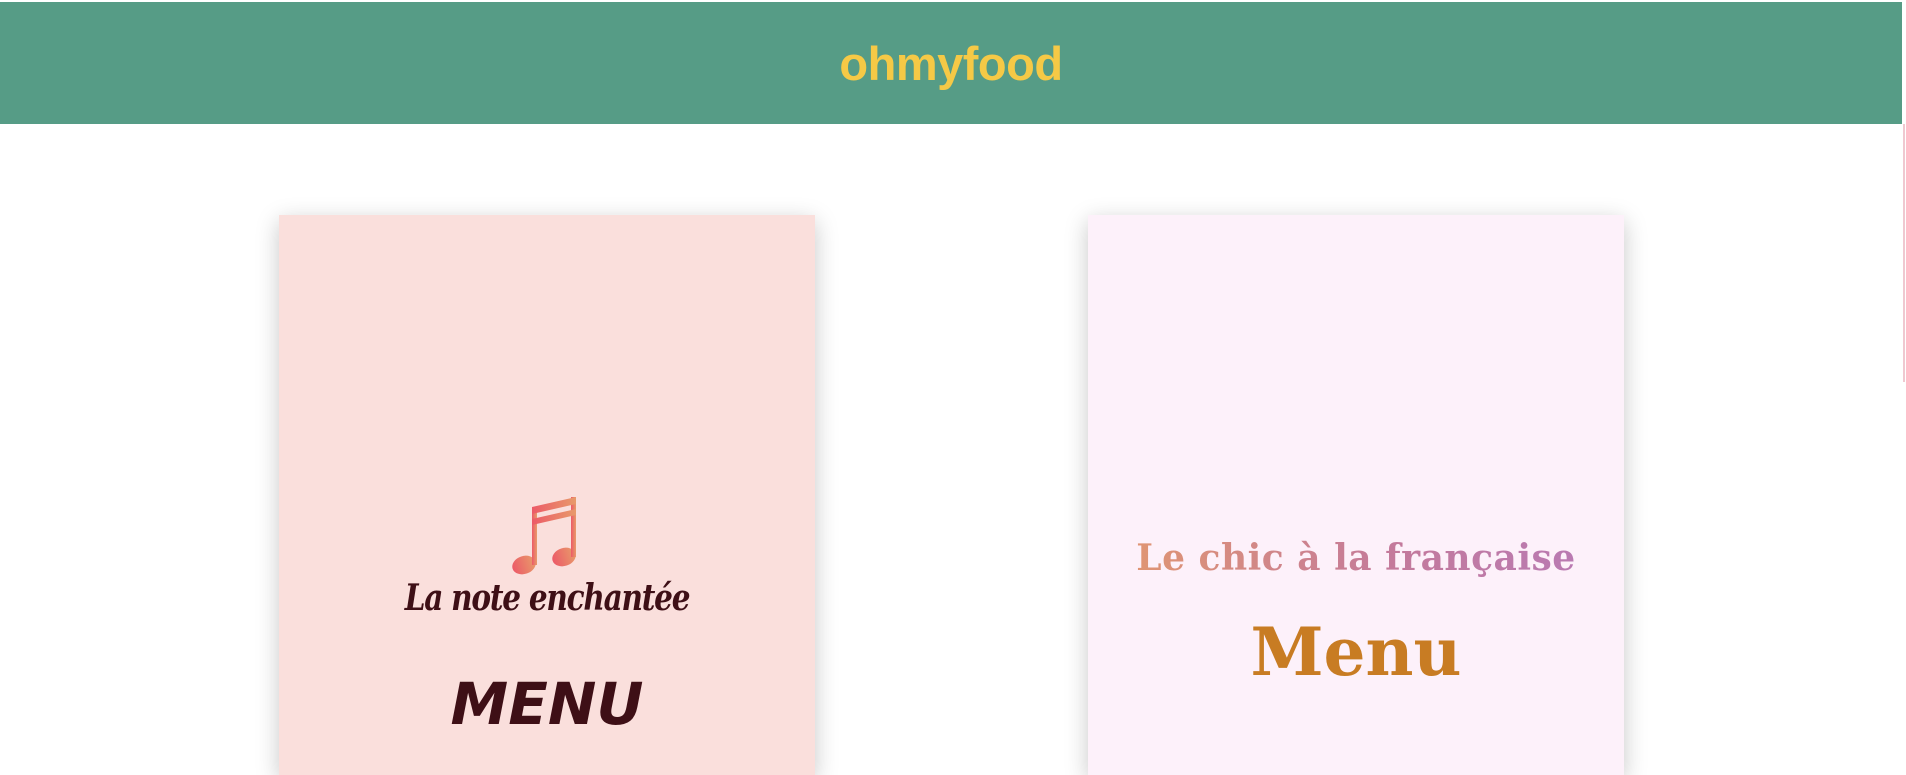 The width and height of the screenshot is (1906, 775). I want to click on menu-heading: Menu, so click(1356, 652).